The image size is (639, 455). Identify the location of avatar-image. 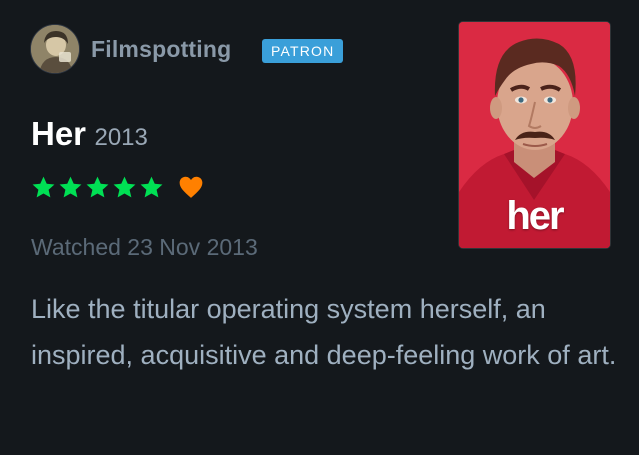
(55, 49).